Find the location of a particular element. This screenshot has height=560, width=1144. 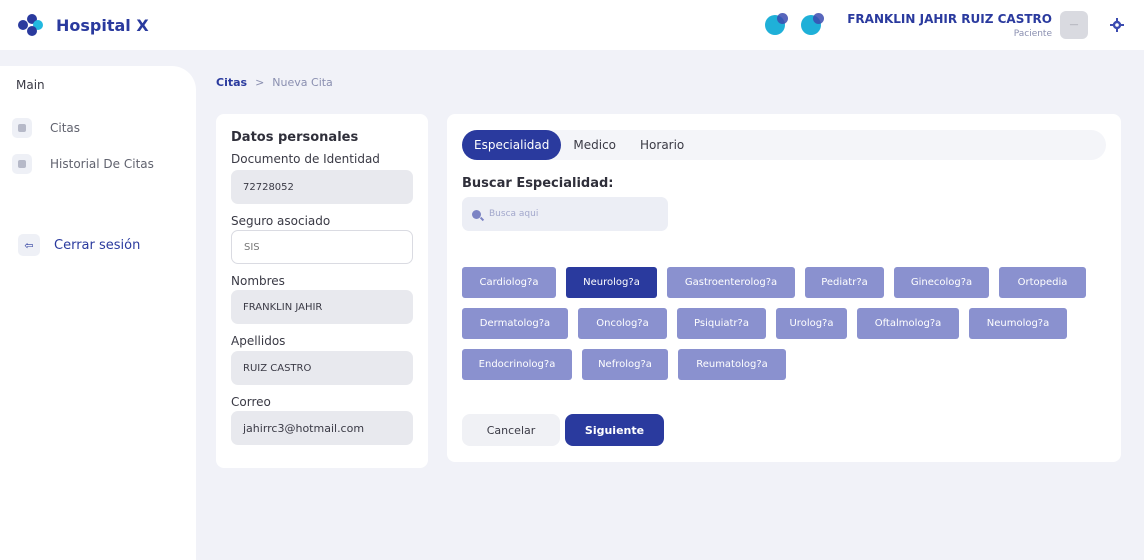

hospital-logo-icon is located at coordinates (32, 25).